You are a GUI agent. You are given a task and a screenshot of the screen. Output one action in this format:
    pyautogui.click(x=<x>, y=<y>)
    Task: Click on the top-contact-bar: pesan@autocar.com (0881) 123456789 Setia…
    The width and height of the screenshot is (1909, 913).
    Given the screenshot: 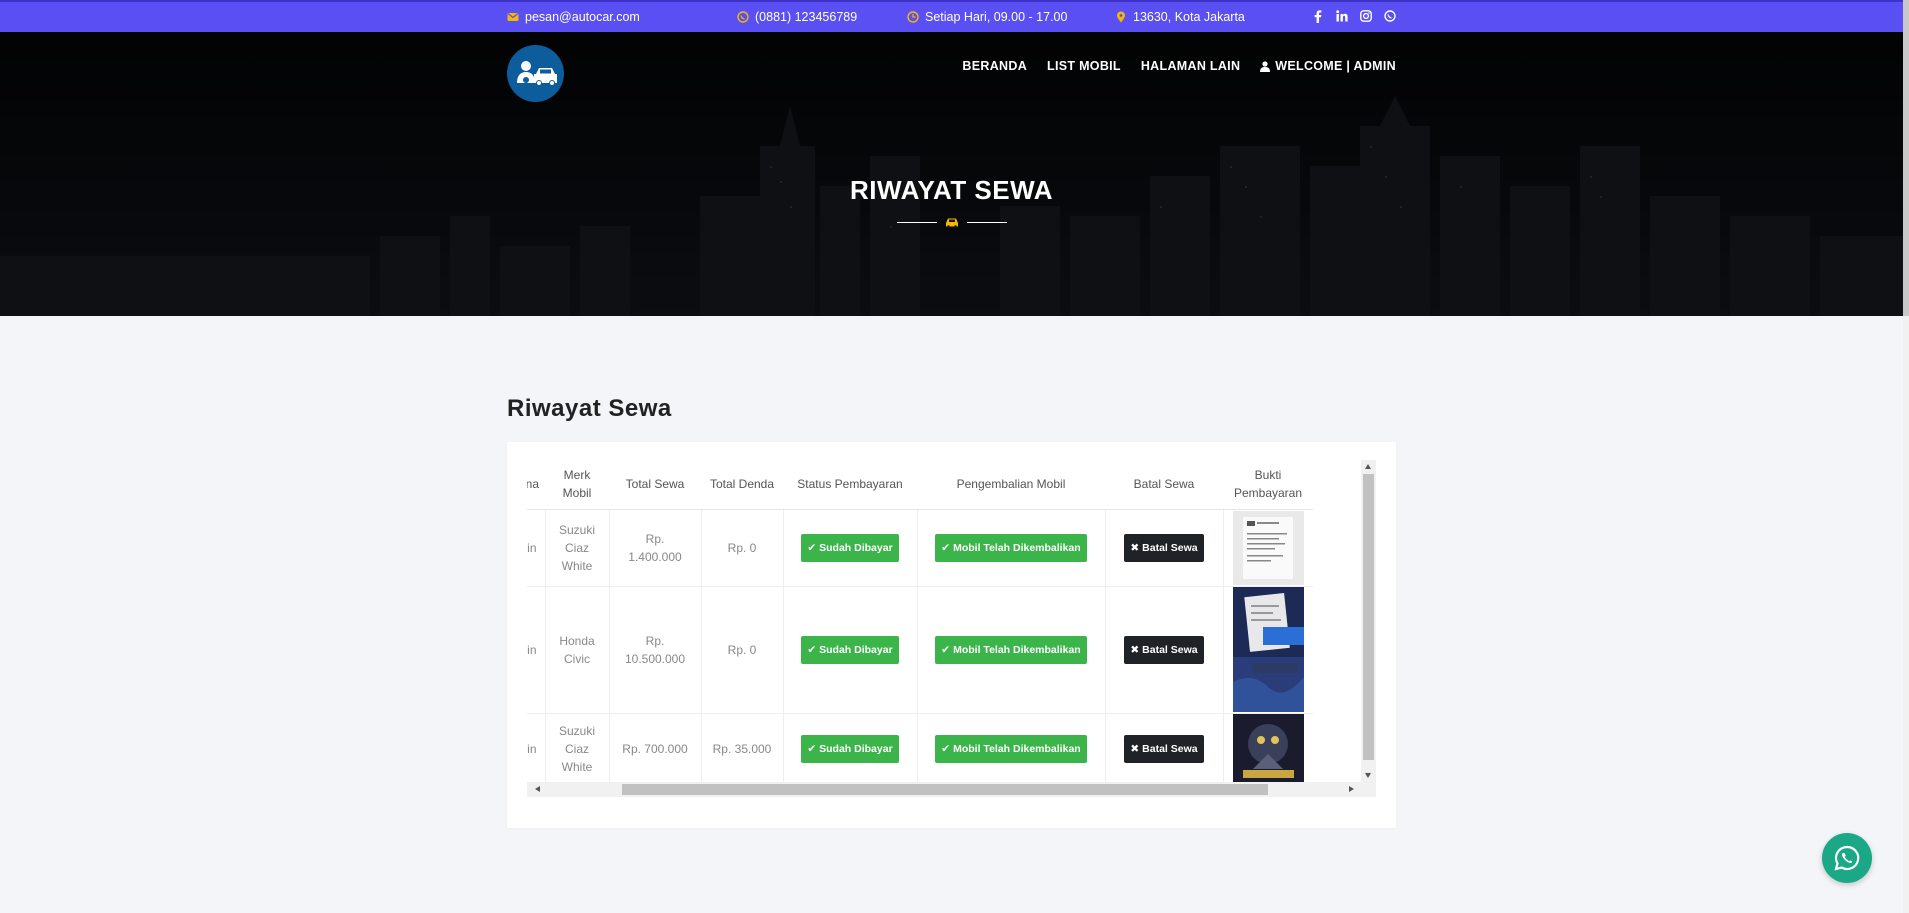 What is the action you would take?
    pyautogui.click(x=951, y=16)
    